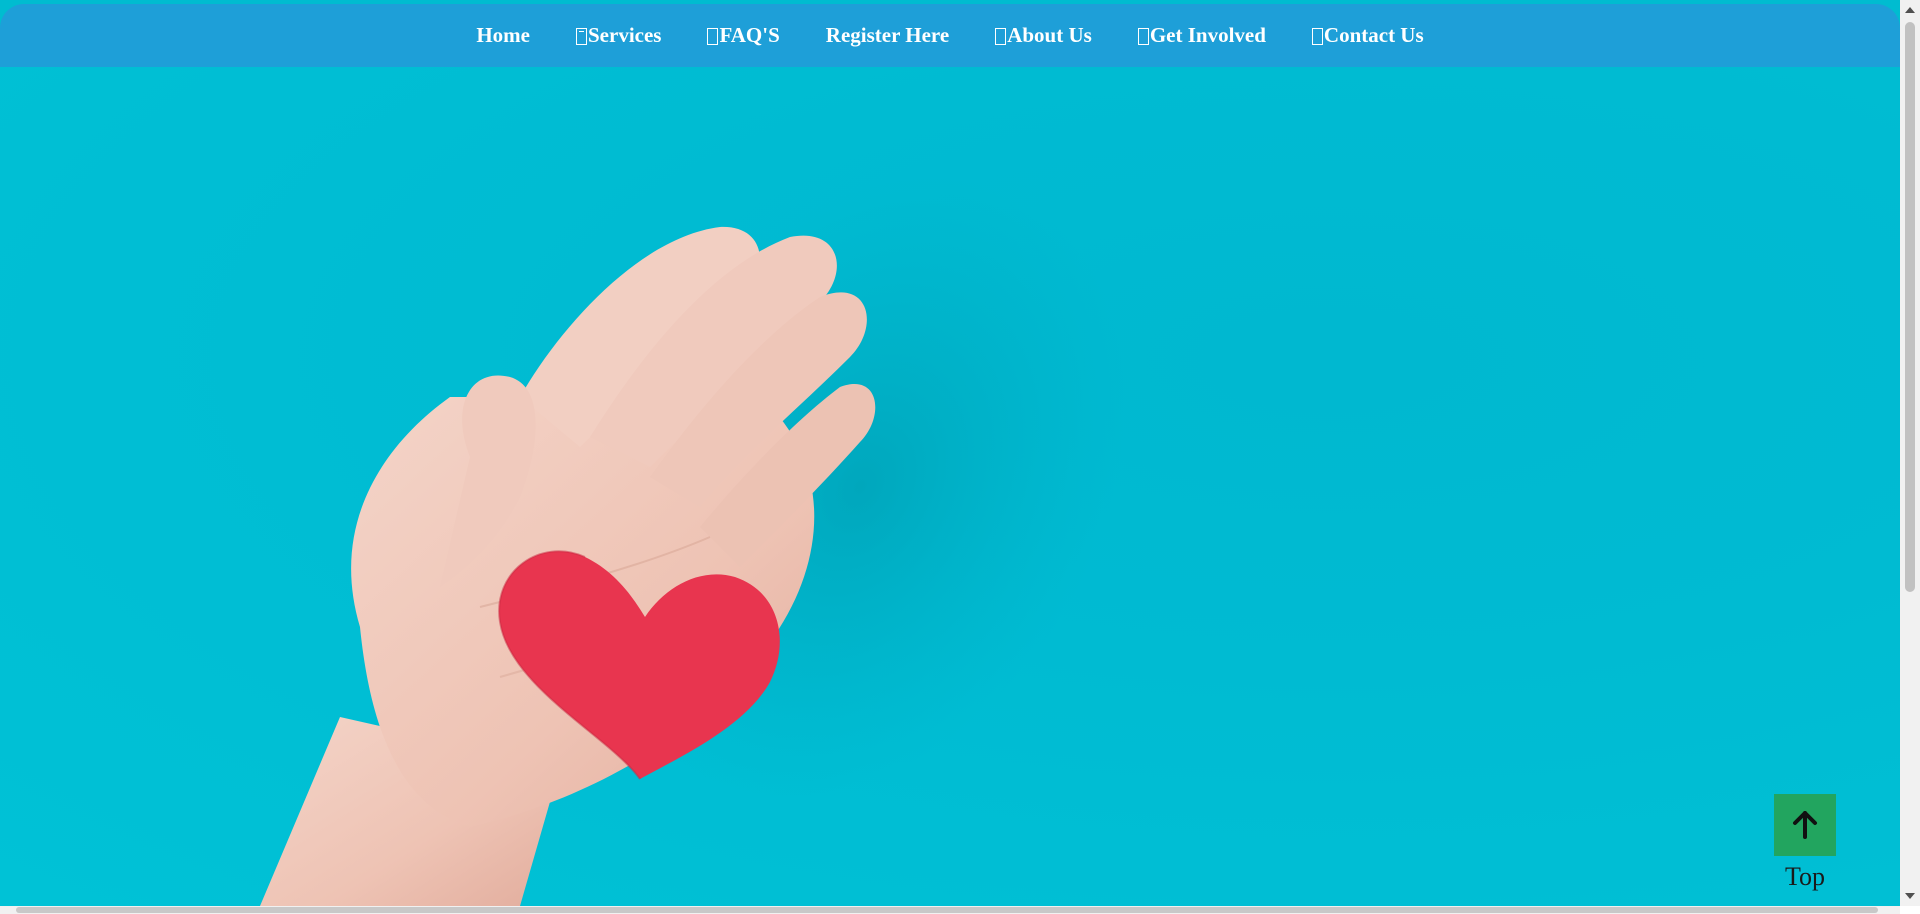 Image resolution: width=1920 pixels, height=914 pixels. Describe the element at coordinates (1317, 36) in the screenshot. I see `contact-icon` at that location.